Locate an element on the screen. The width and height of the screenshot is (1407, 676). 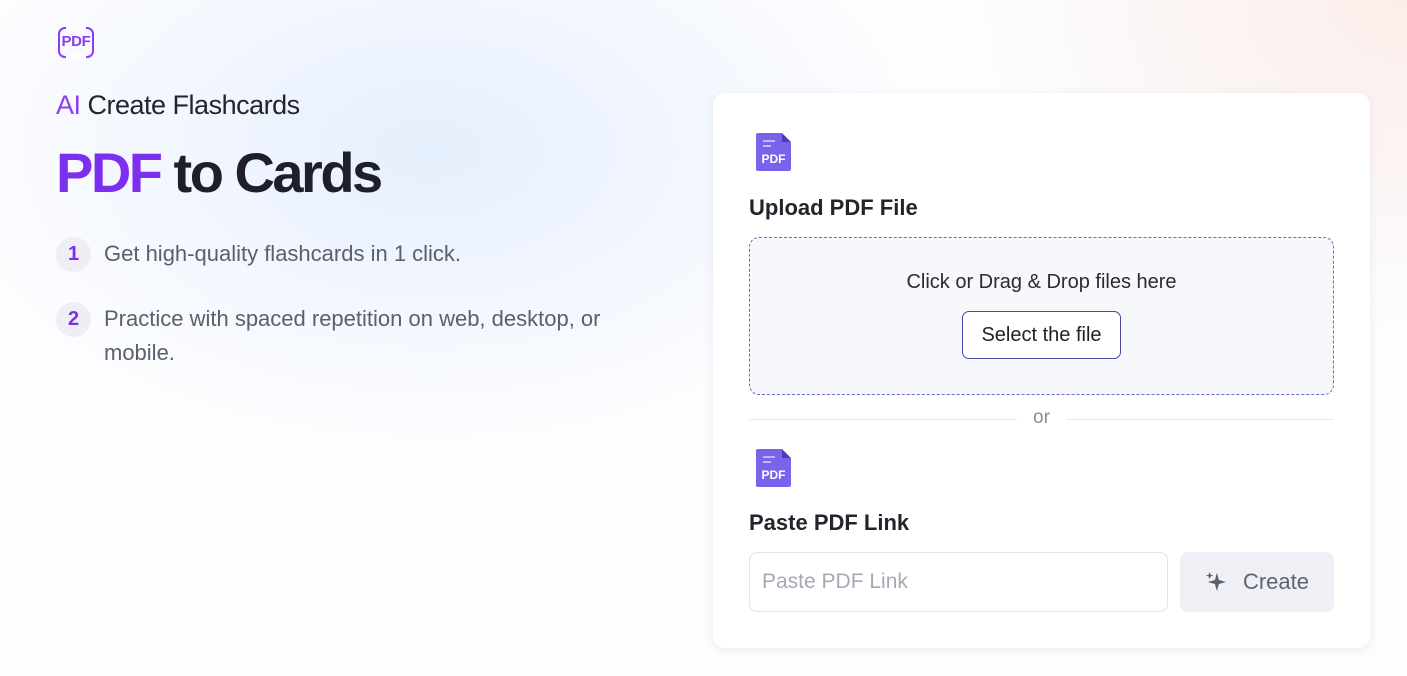
page-title: PDF to Cards is located at coordinates (220, 172).